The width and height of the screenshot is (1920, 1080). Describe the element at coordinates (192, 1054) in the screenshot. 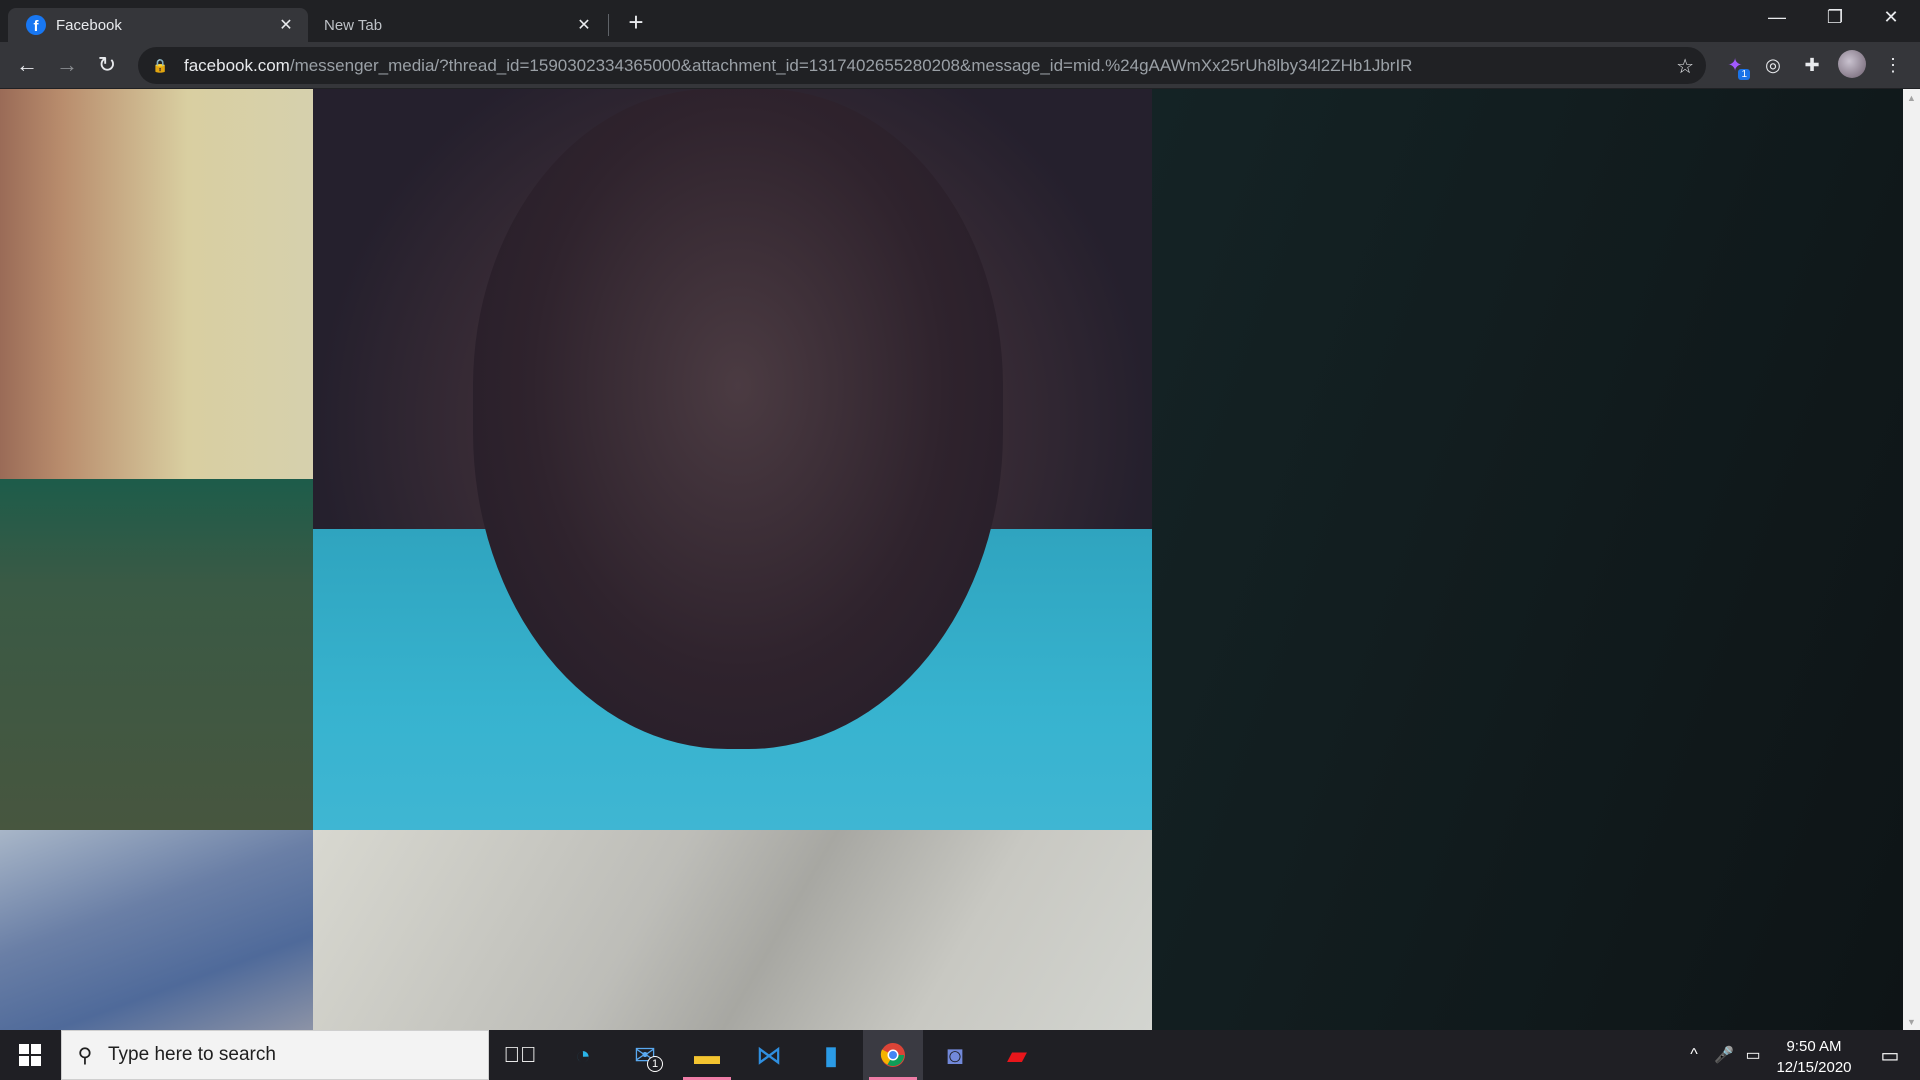

I see `search-placeholder: Type here to search` at that location.